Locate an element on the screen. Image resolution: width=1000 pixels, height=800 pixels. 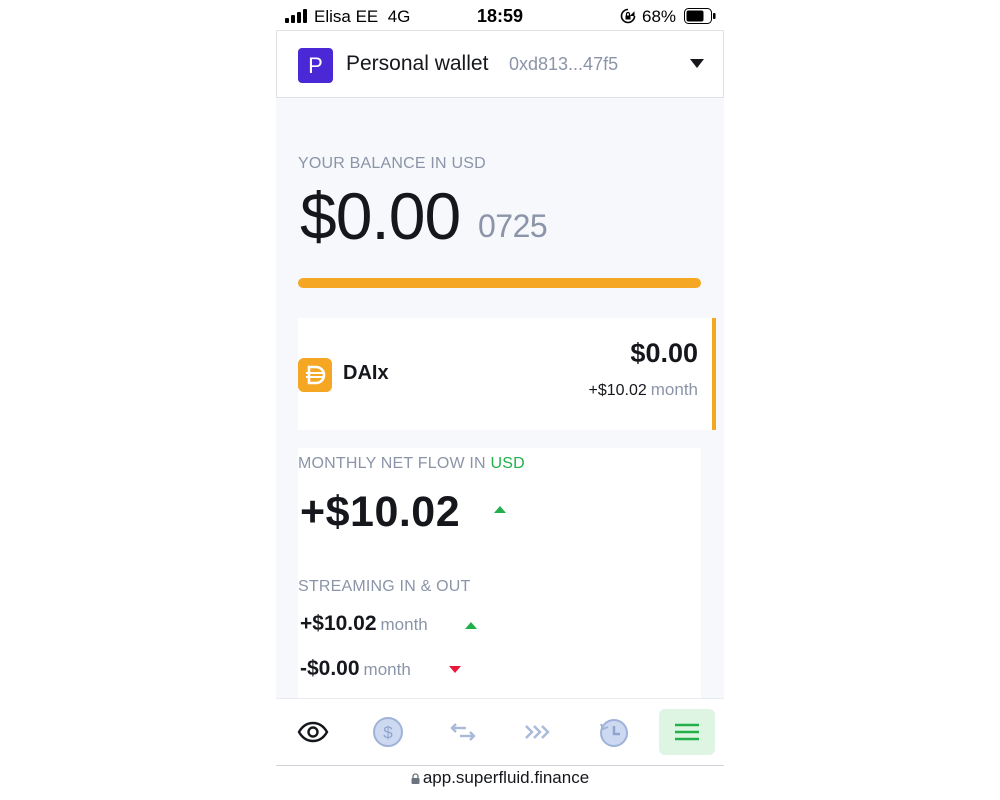
history-clock-icon is located at coordinates (614, 733).